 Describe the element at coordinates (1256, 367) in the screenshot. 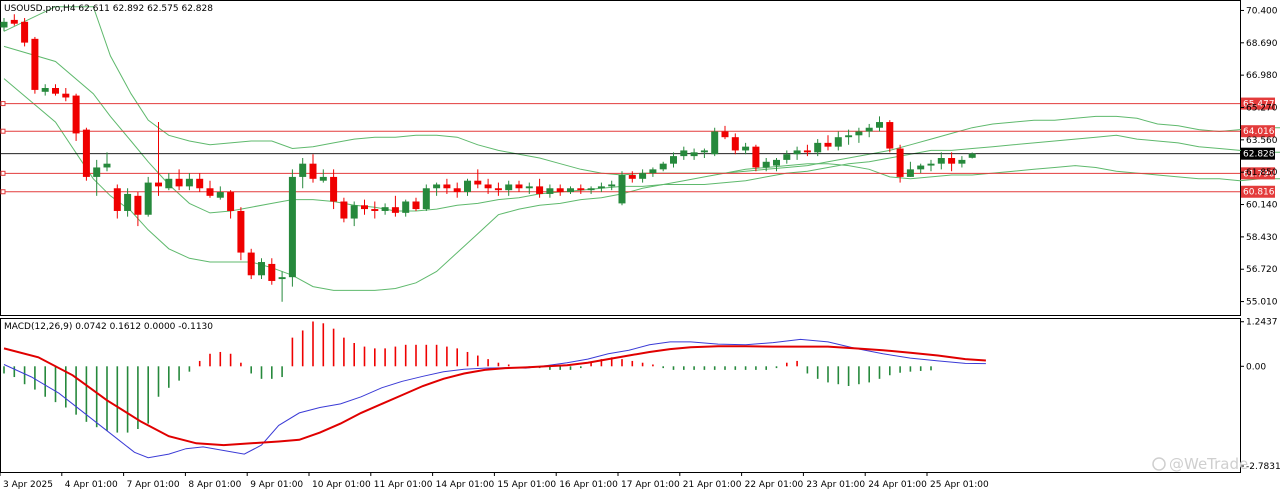

I see `macd-tick-label: 0.00` at that location.